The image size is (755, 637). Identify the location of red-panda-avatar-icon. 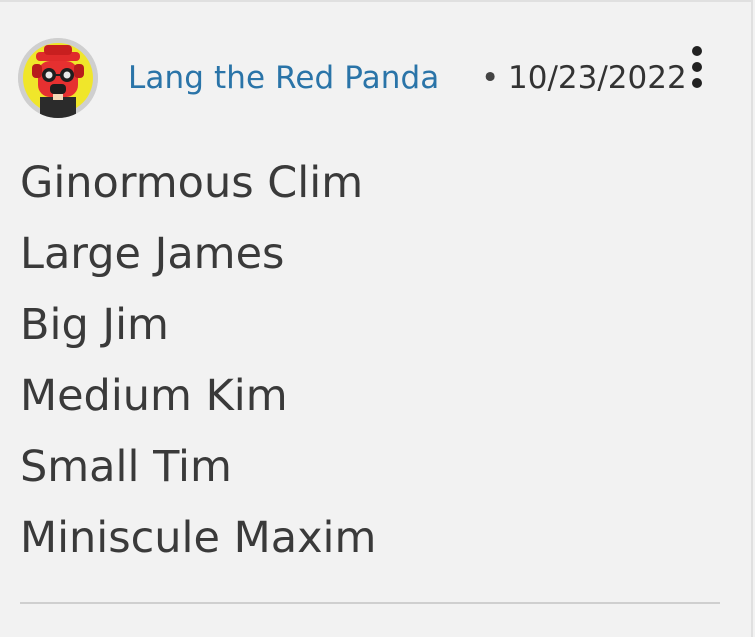
(58, 78).